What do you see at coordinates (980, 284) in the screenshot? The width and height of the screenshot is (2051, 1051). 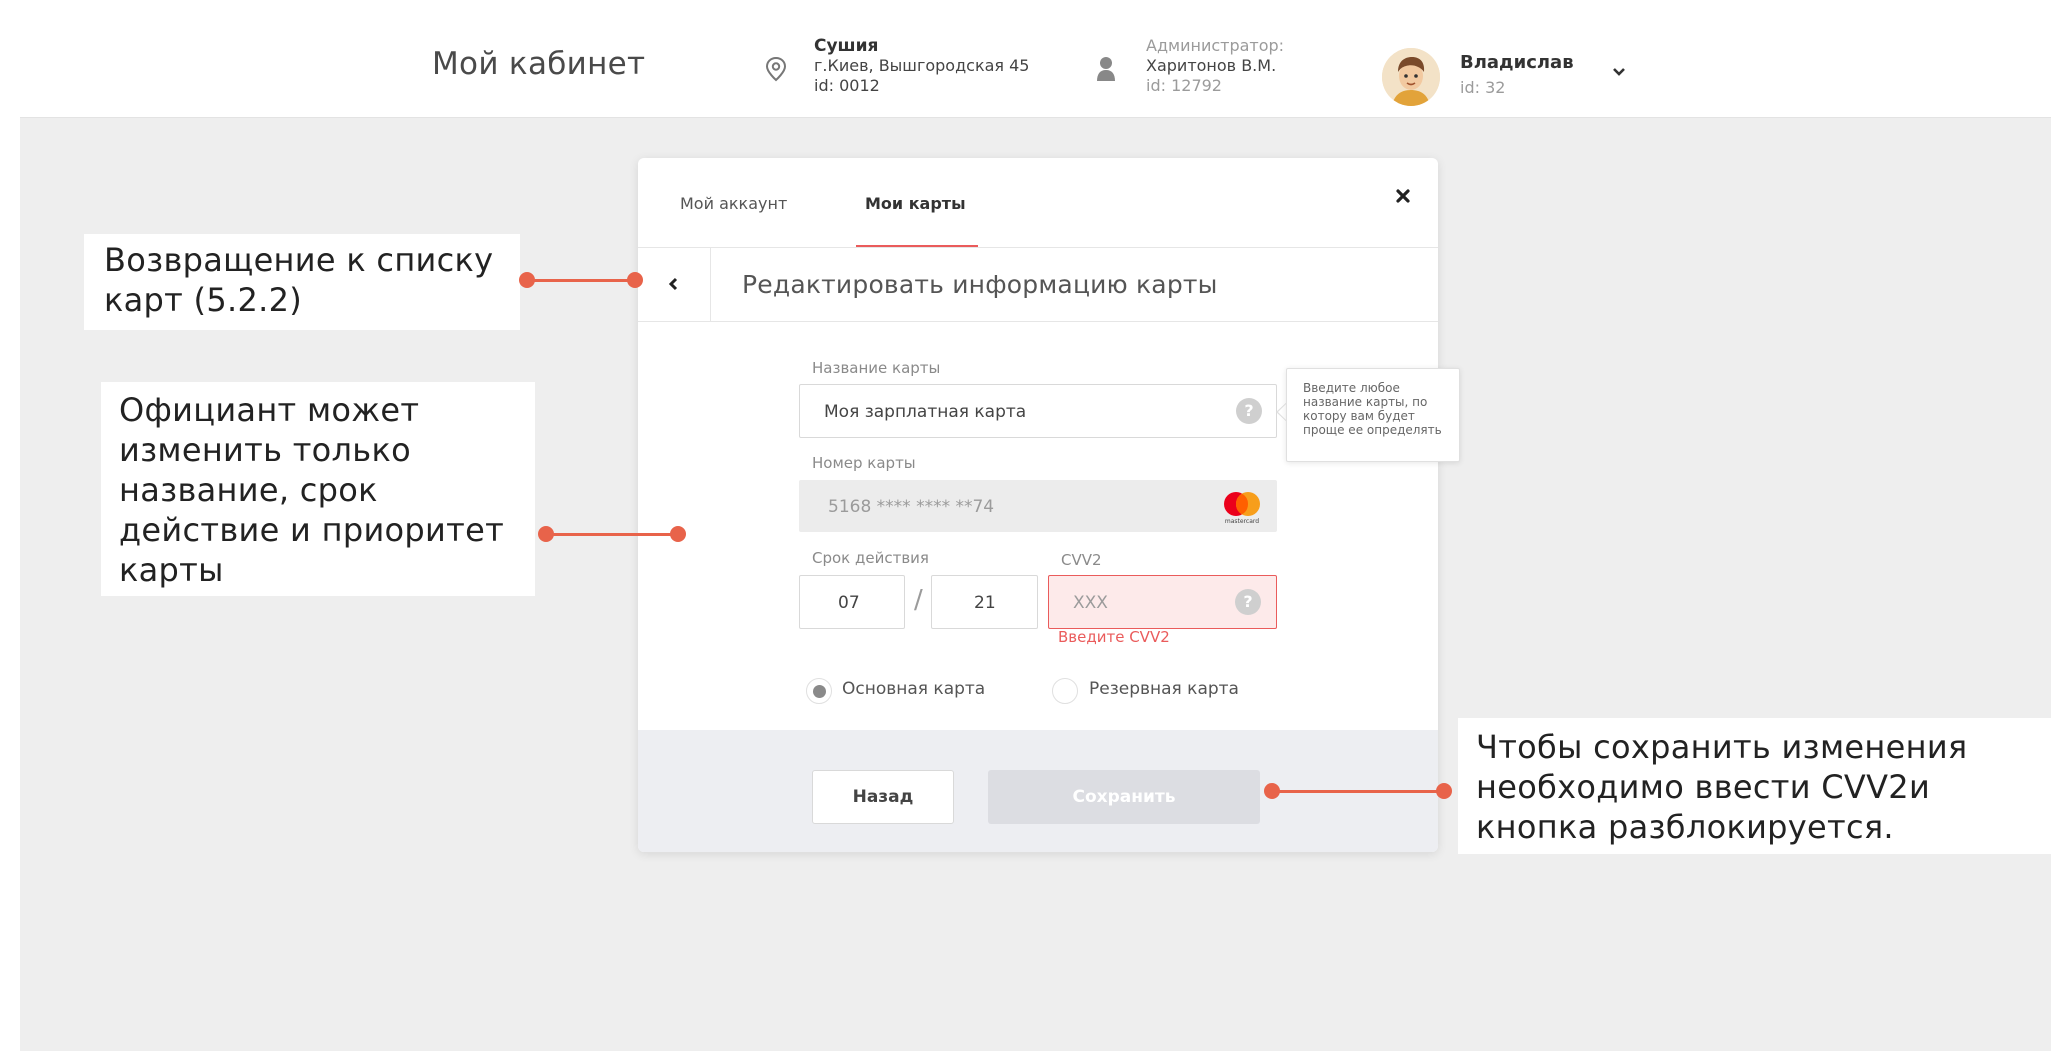 I see `section-title: Редактировать информацию карты` at bounding box center [980, 284].